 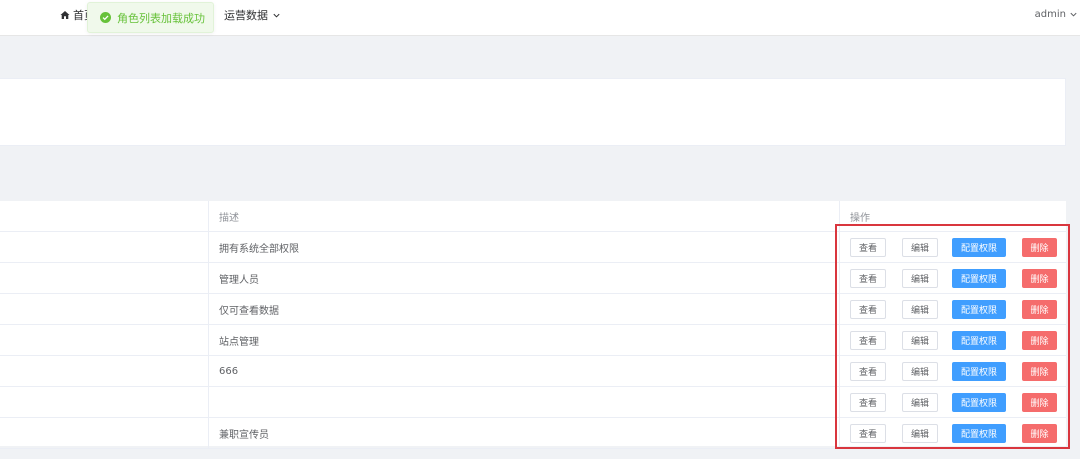 I want to click on check-circle-icon, so click(x=105, y=17).